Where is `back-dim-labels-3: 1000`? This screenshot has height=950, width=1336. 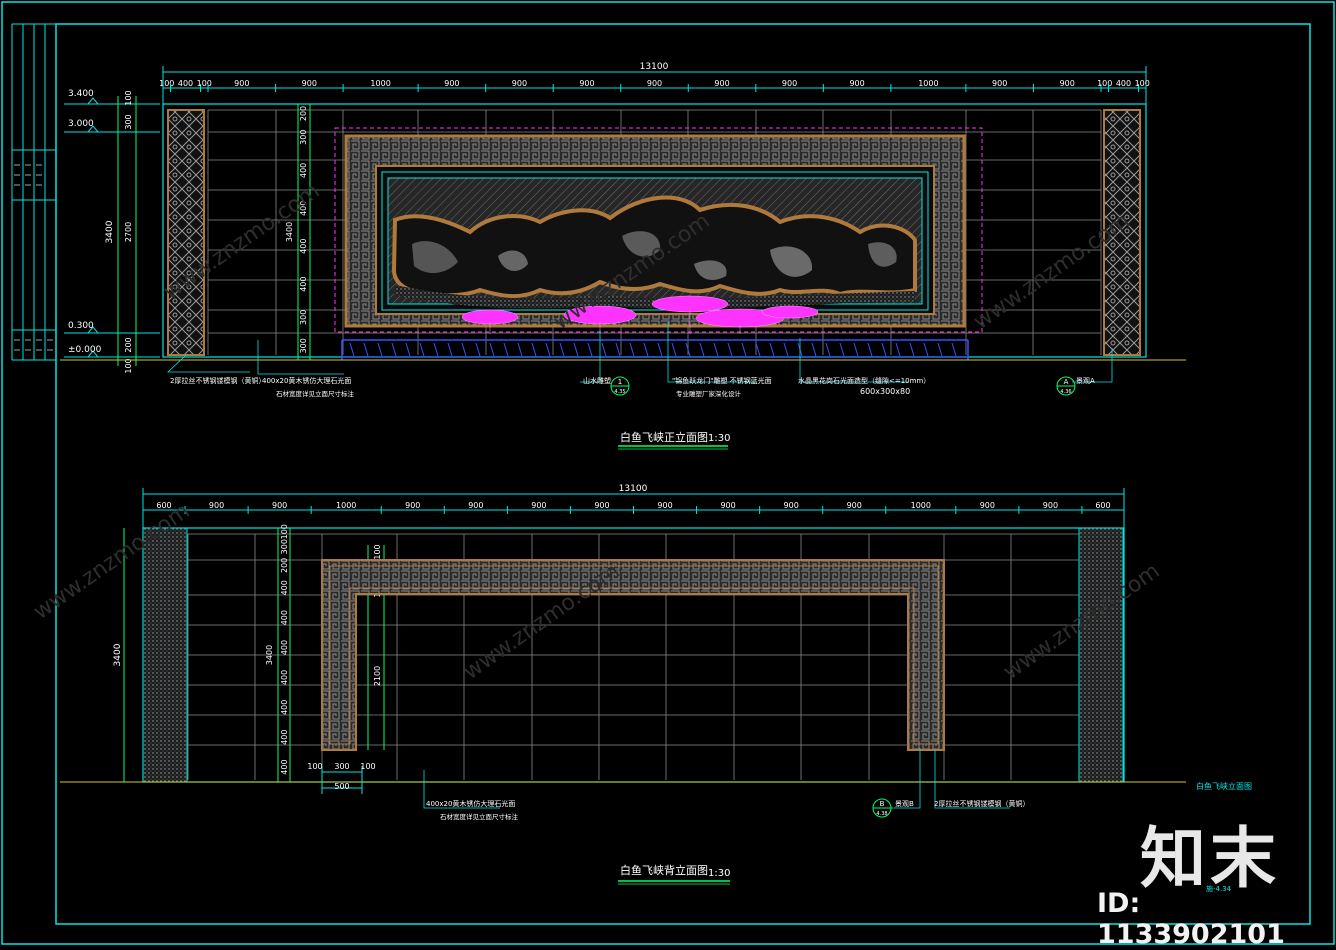 back-dim-labels-3: 1000 is located at coordinates (346, 505).